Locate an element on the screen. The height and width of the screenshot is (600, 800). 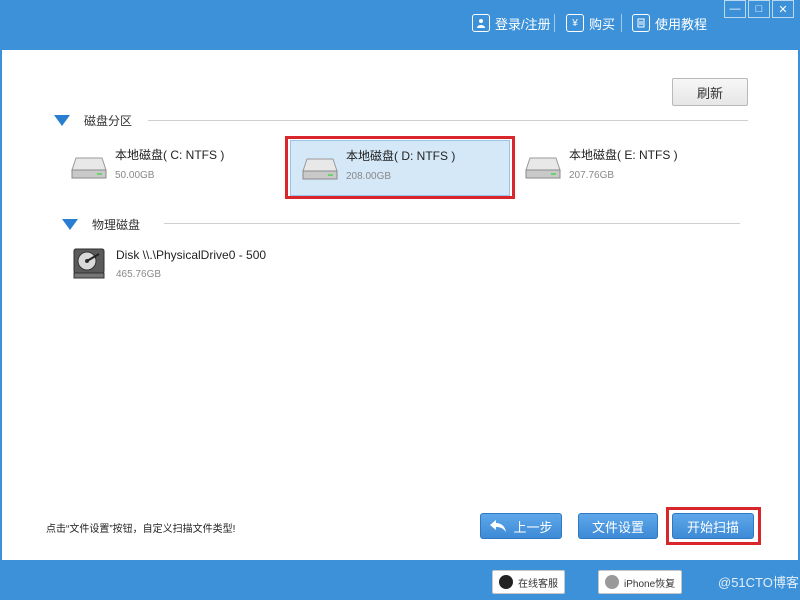
physical-hard-disk-icon is located at coordinates (89, 263).